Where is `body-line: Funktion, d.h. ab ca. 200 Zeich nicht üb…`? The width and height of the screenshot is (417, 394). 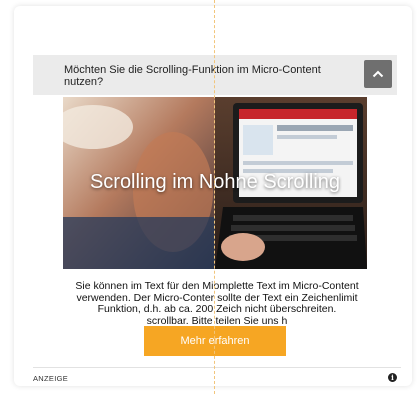
body-line: Funktion, d.h. ab ca. 200 Zeich nicht üb… is located at coordinates (217, 309).